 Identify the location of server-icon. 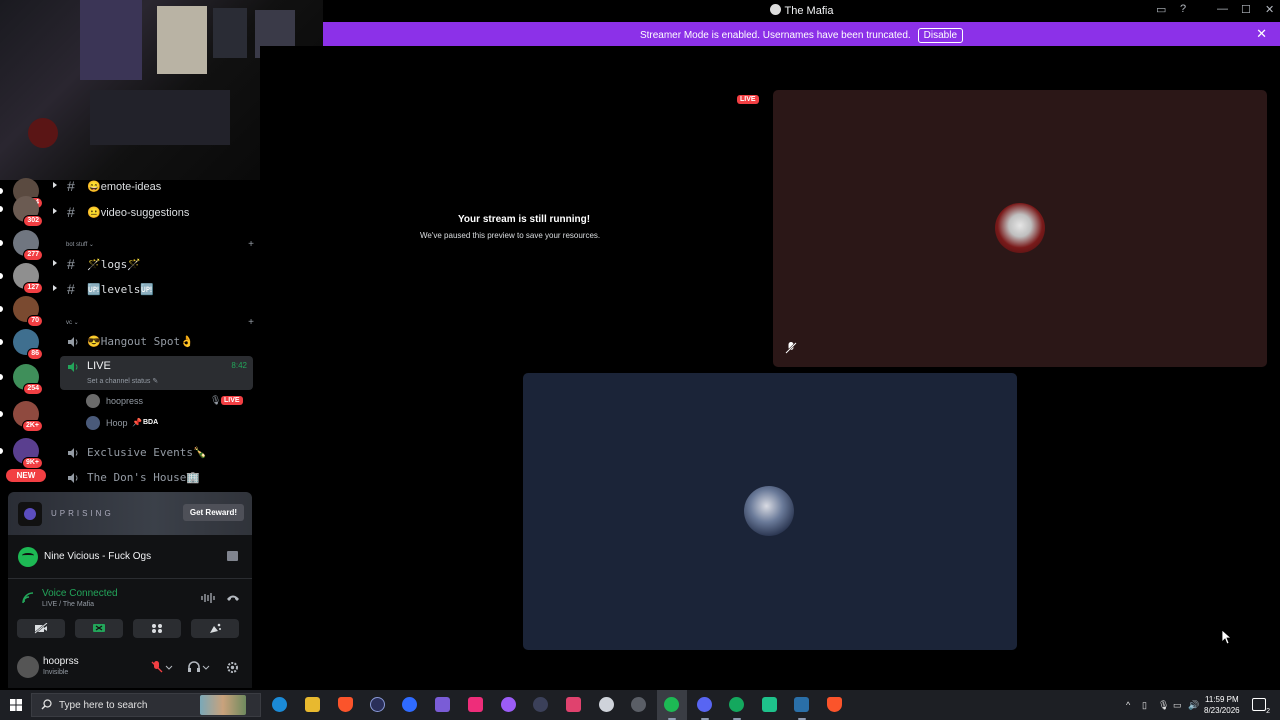
(775, 9).